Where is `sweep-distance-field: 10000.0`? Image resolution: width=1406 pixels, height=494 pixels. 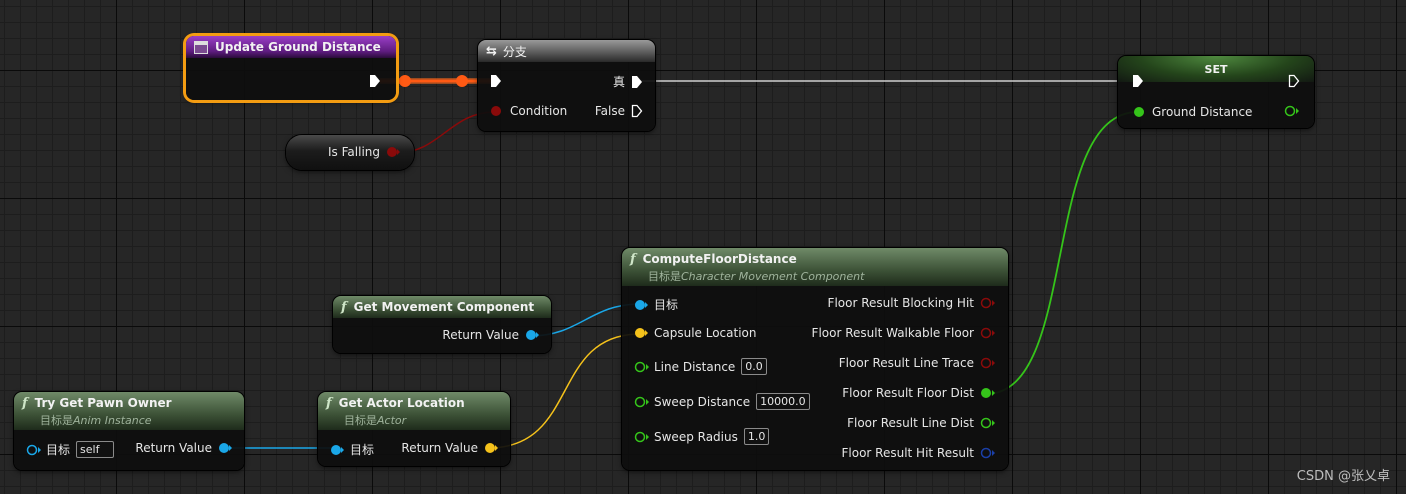 sweep-distance-field: 10000.0 is located at coordinates (783, 401).